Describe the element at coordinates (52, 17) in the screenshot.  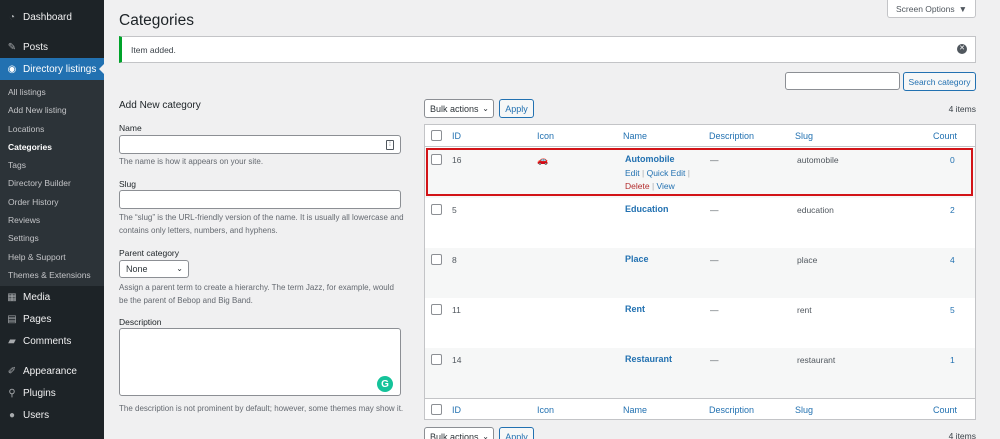
I see `menu-item-dashboard: ◔ Dashboard` at that location.